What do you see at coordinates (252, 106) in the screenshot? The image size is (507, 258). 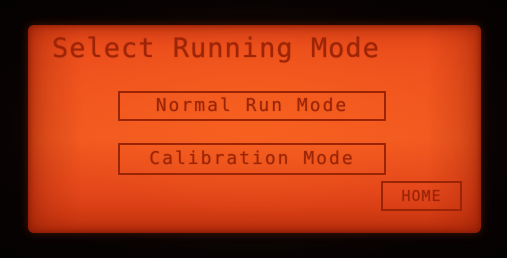 I see `normal-run-mode-button: Normal Run Mode` at bounding box center [252, 106].